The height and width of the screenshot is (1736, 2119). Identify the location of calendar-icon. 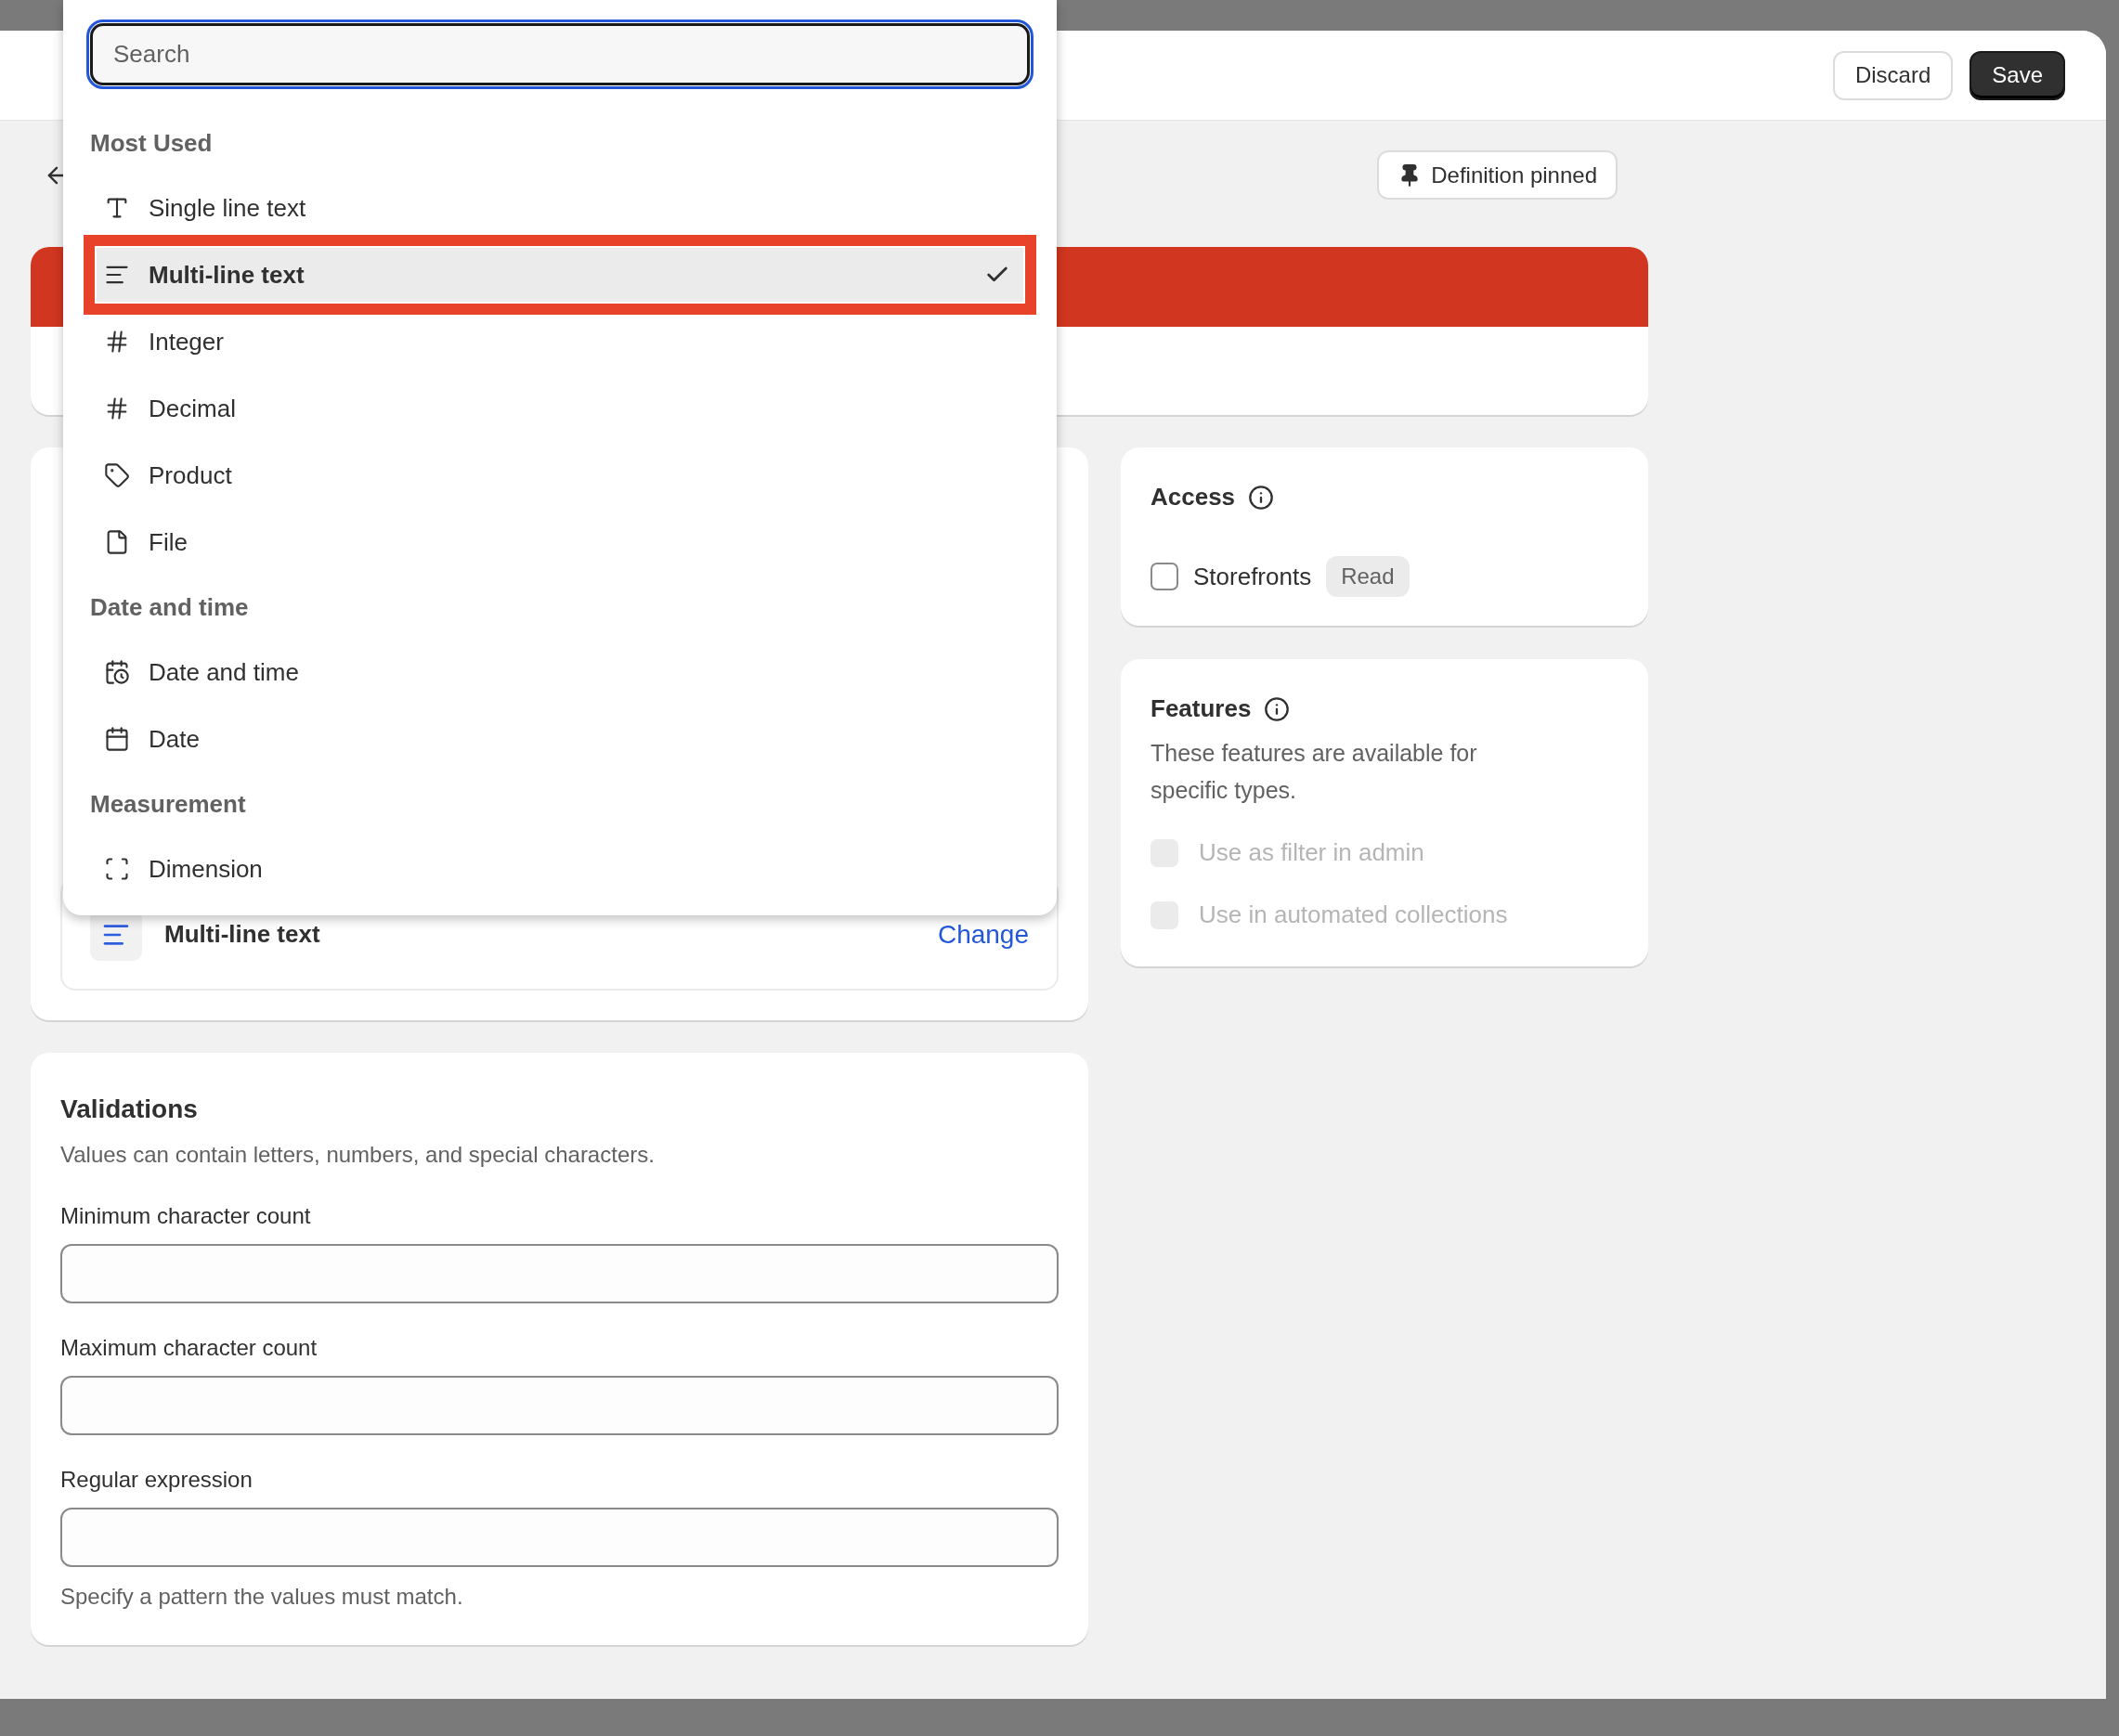
(117, 739).